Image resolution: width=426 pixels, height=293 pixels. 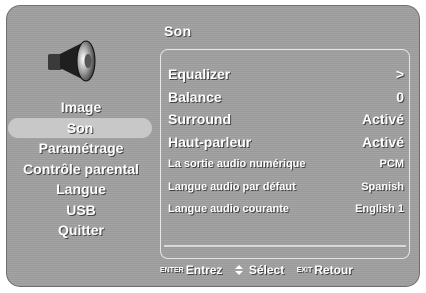 What do you see at coordinates (81, 210) in the screenshot?
I see `sidebar-item-usb: USB` at bounding box center [81, 210].